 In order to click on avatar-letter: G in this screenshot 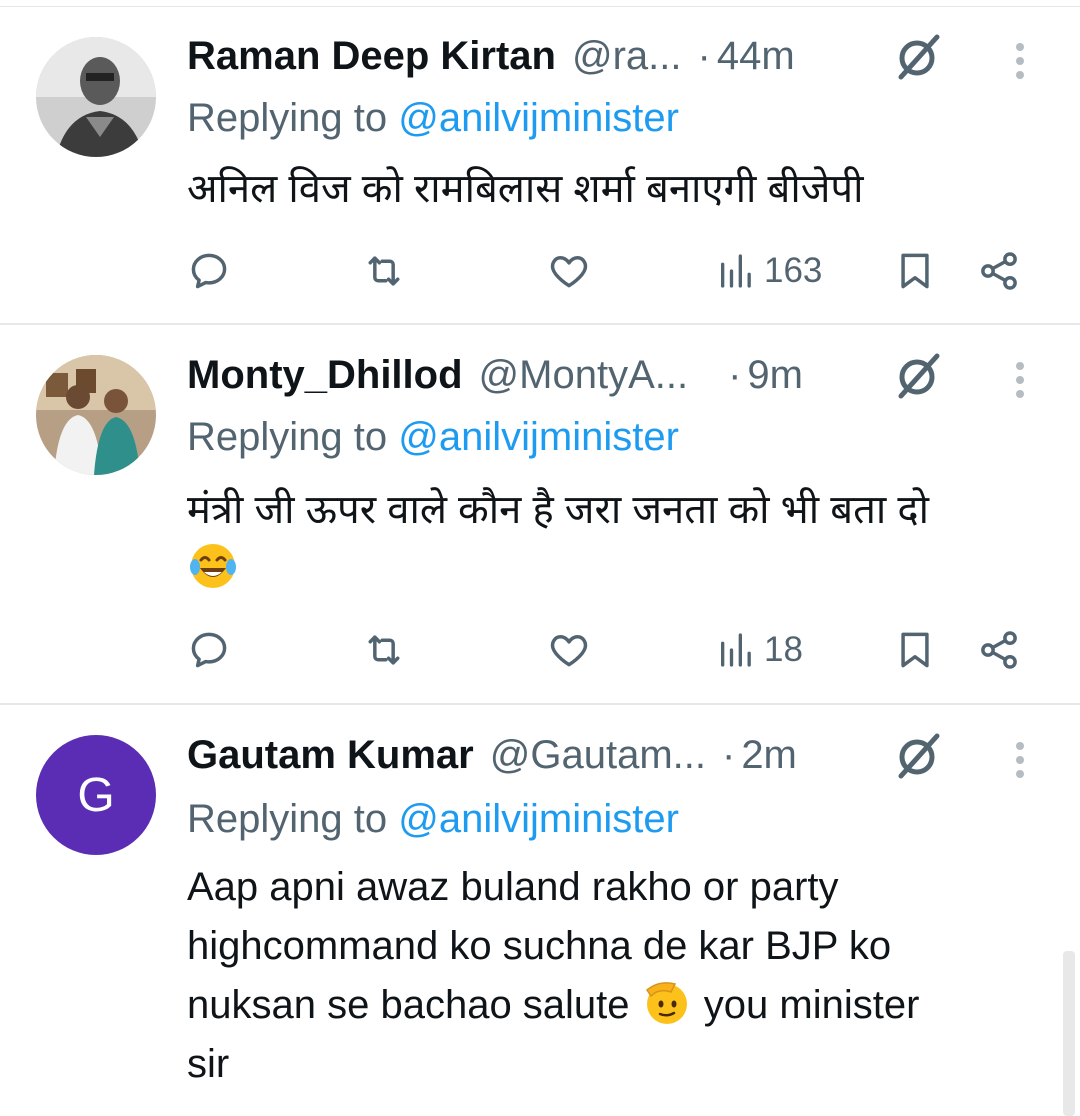, I will do `click(96, 795)`.